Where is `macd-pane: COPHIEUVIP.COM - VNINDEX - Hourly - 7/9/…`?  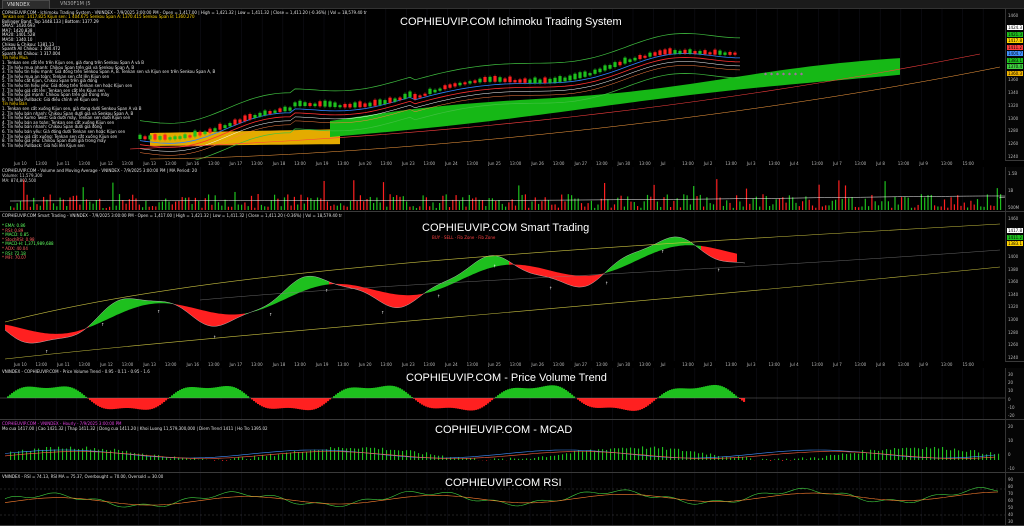
macd-pane: COPHIEUVIP.COM - VNINDEX - Hourly - 7/9/… is located at coordinates (502, 446).